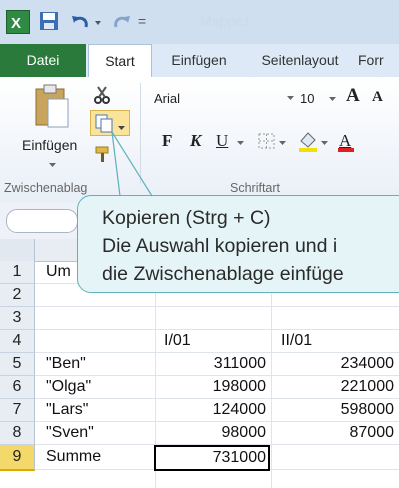 The height and width of the screenshot is (488, 399). What do you see at coordinates (325, 143) in the screenshot?
I see `fill-color-dropdown-icon` at bounding box center [325, 143].